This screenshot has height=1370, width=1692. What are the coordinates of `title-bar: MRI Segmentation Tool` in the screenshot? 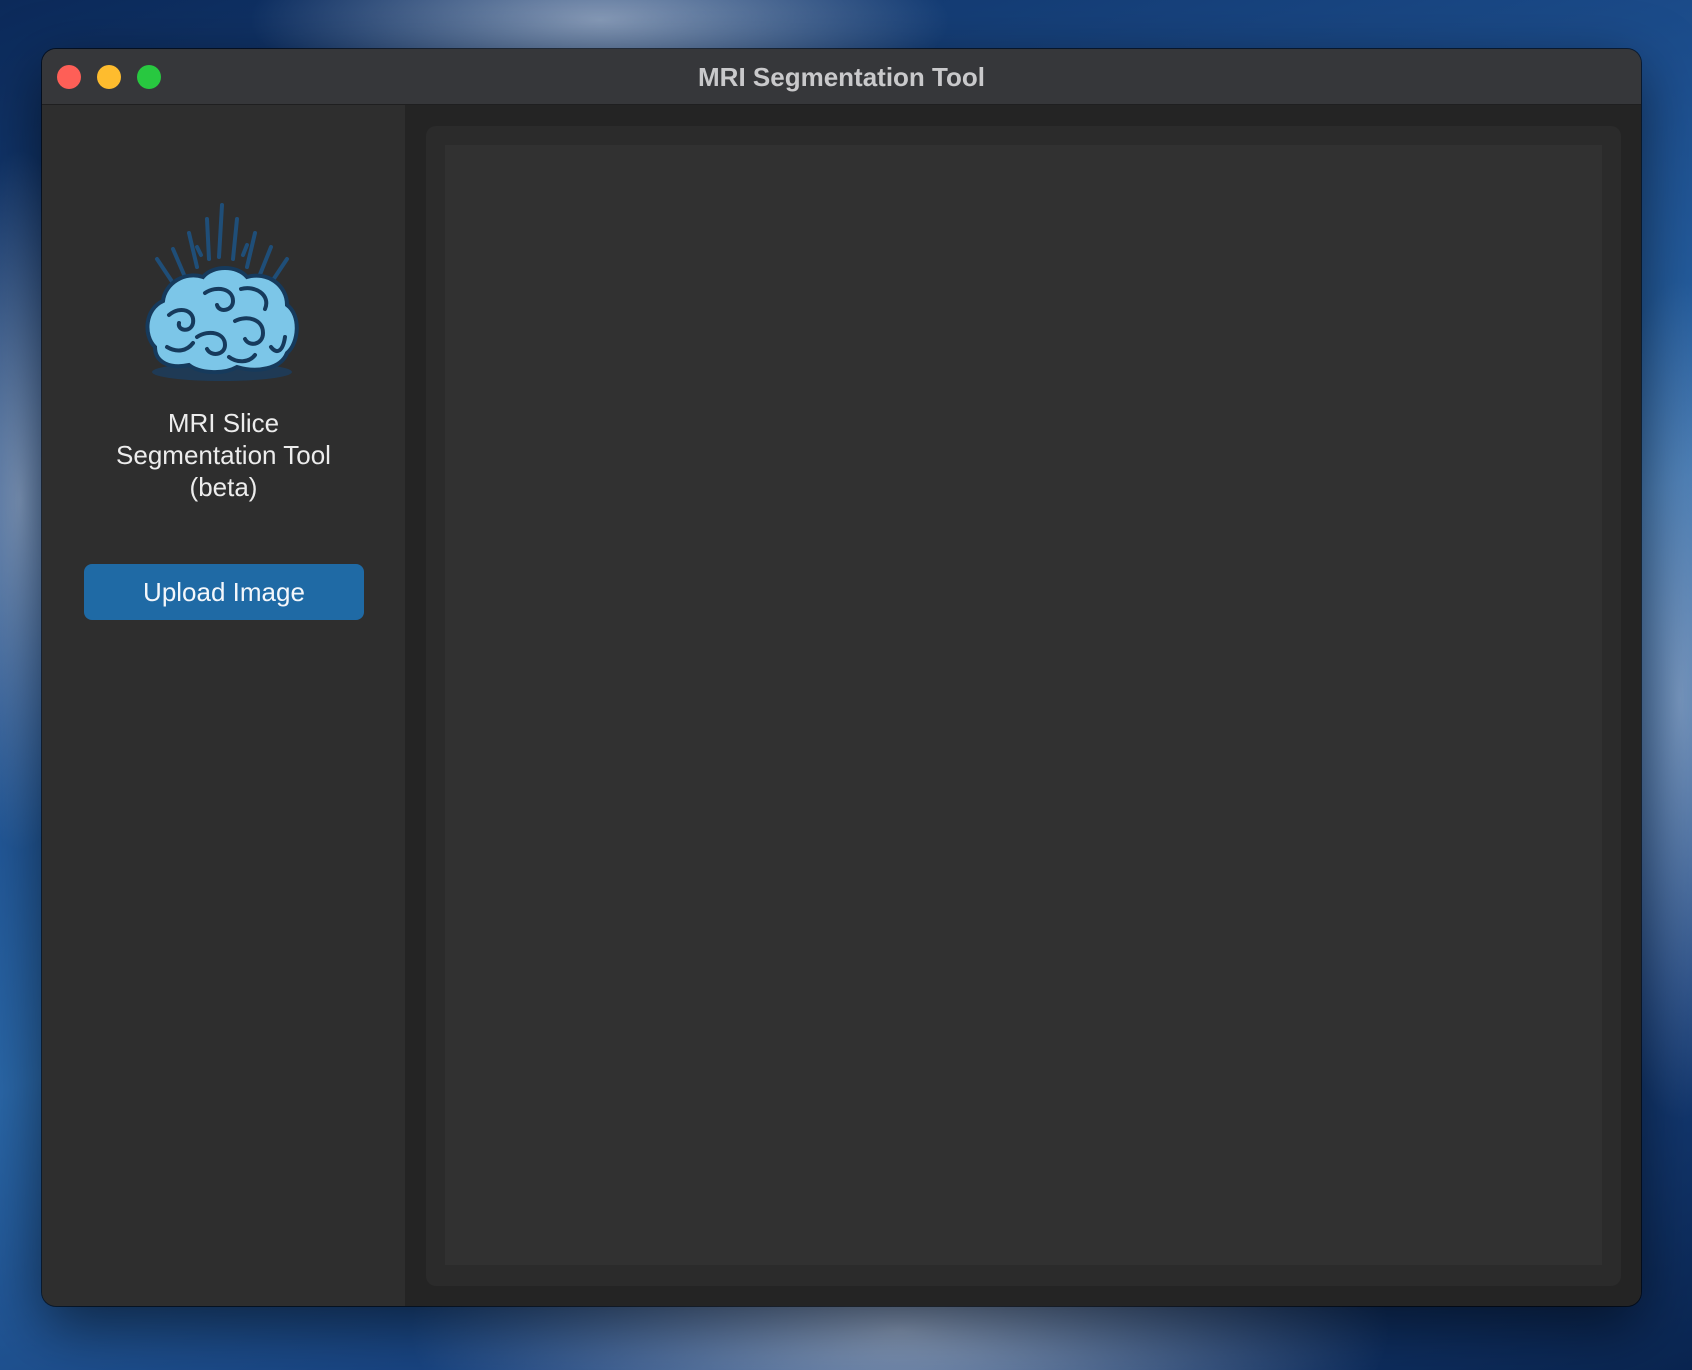 It's located at (841, 77).